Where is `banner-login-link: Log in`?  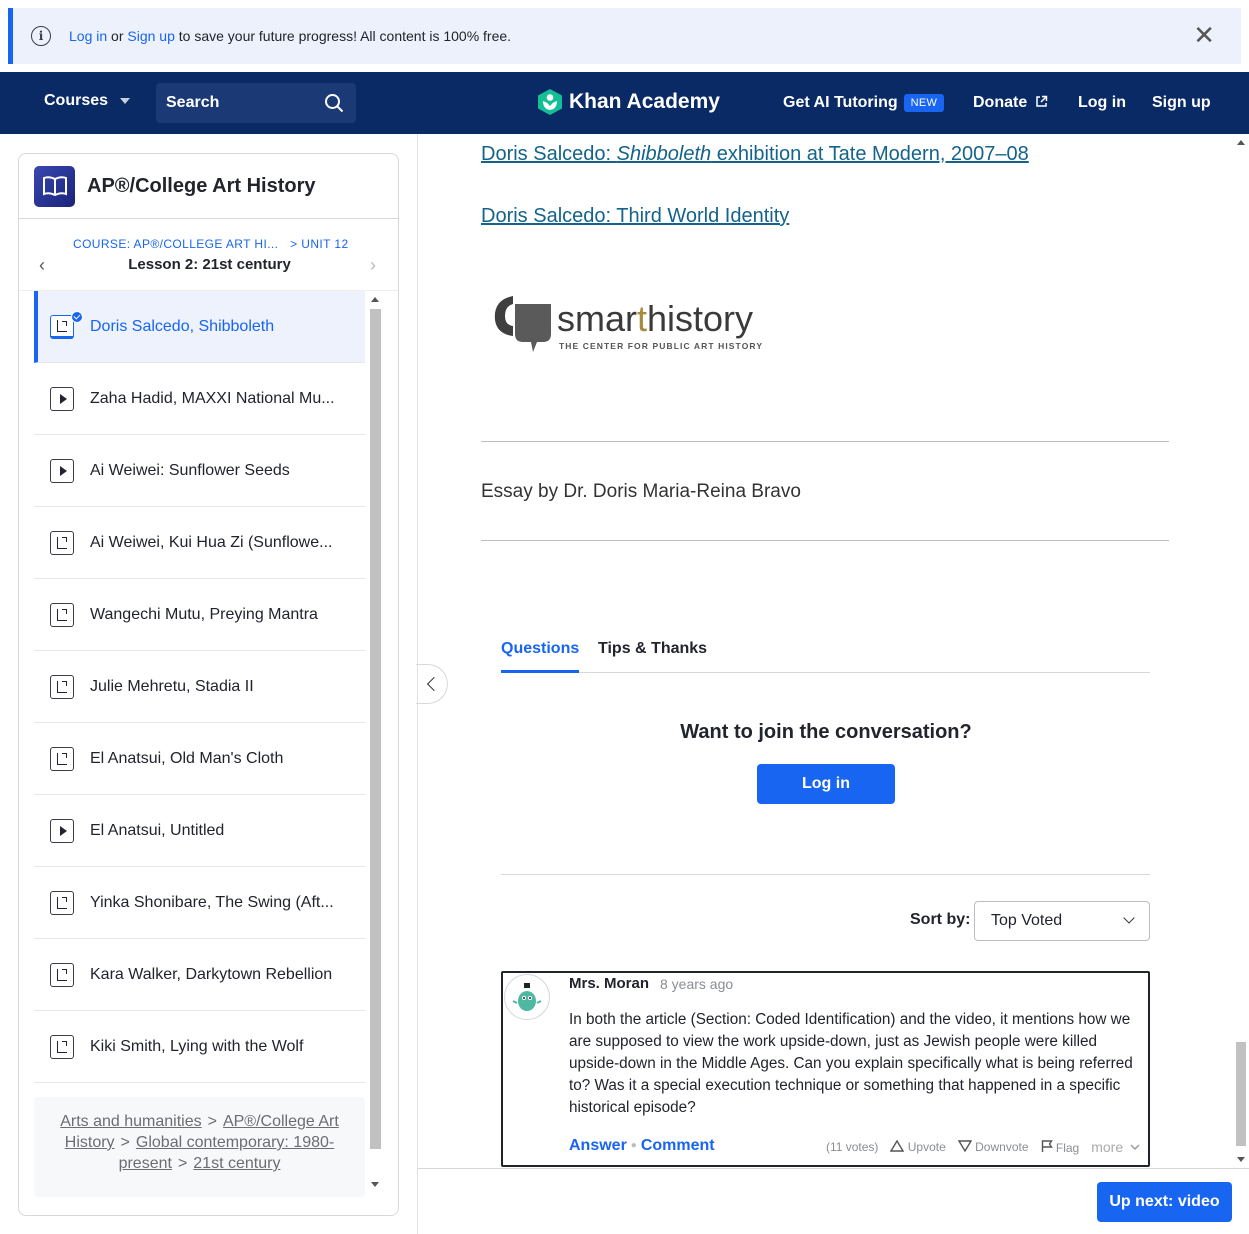
banner-login-link: Log in is located at coordinates (88, 36).